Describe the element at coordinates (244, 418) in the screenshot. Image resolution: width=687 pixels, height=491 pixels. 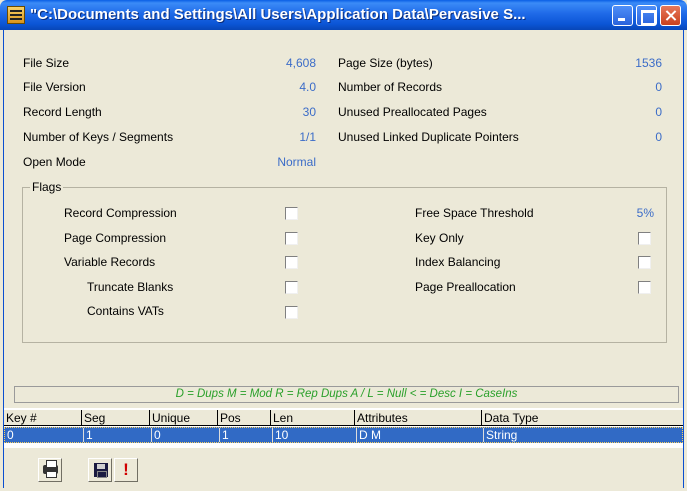
I see `column-header-pos: Pos` at that location.